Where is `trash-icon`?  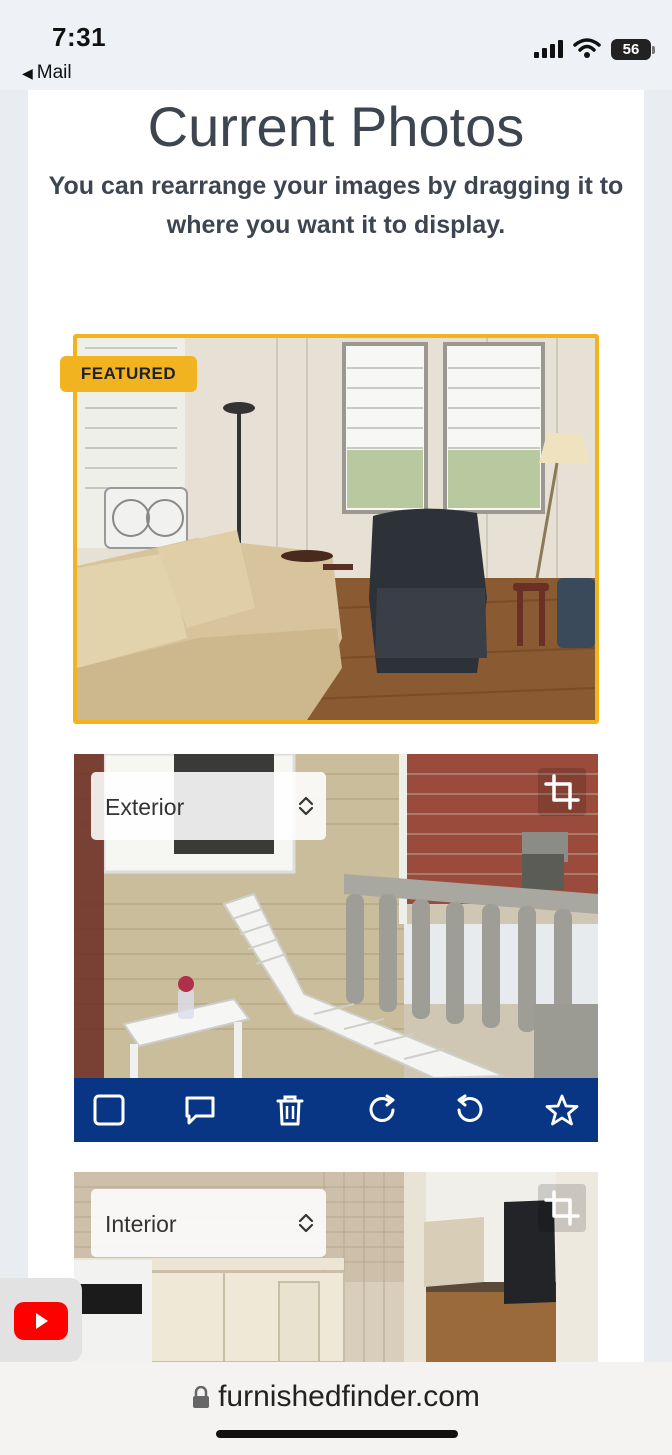 trash-icon is located at coordinates (290, 1110).